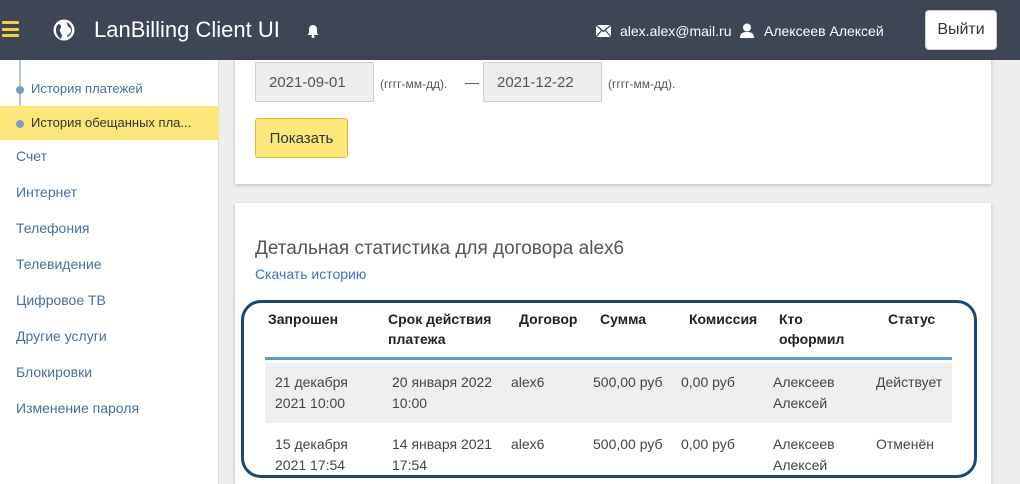 This screenshot has width=1020, height=484. I want to click on sidebar-item-blocks: Блокировки, so click(54, 372).